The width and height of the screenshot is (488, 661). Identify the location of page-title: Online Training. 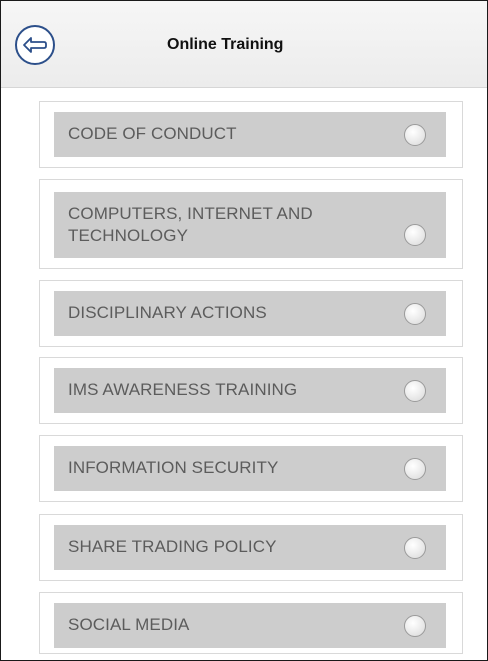
(225, 44).